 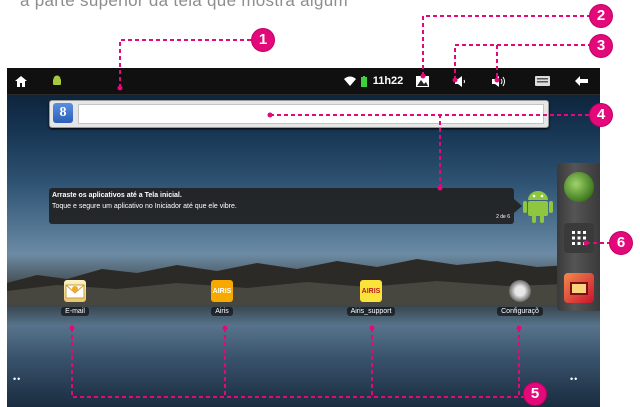 I want to click on callout-4: 4, so click(x=601, y=115).